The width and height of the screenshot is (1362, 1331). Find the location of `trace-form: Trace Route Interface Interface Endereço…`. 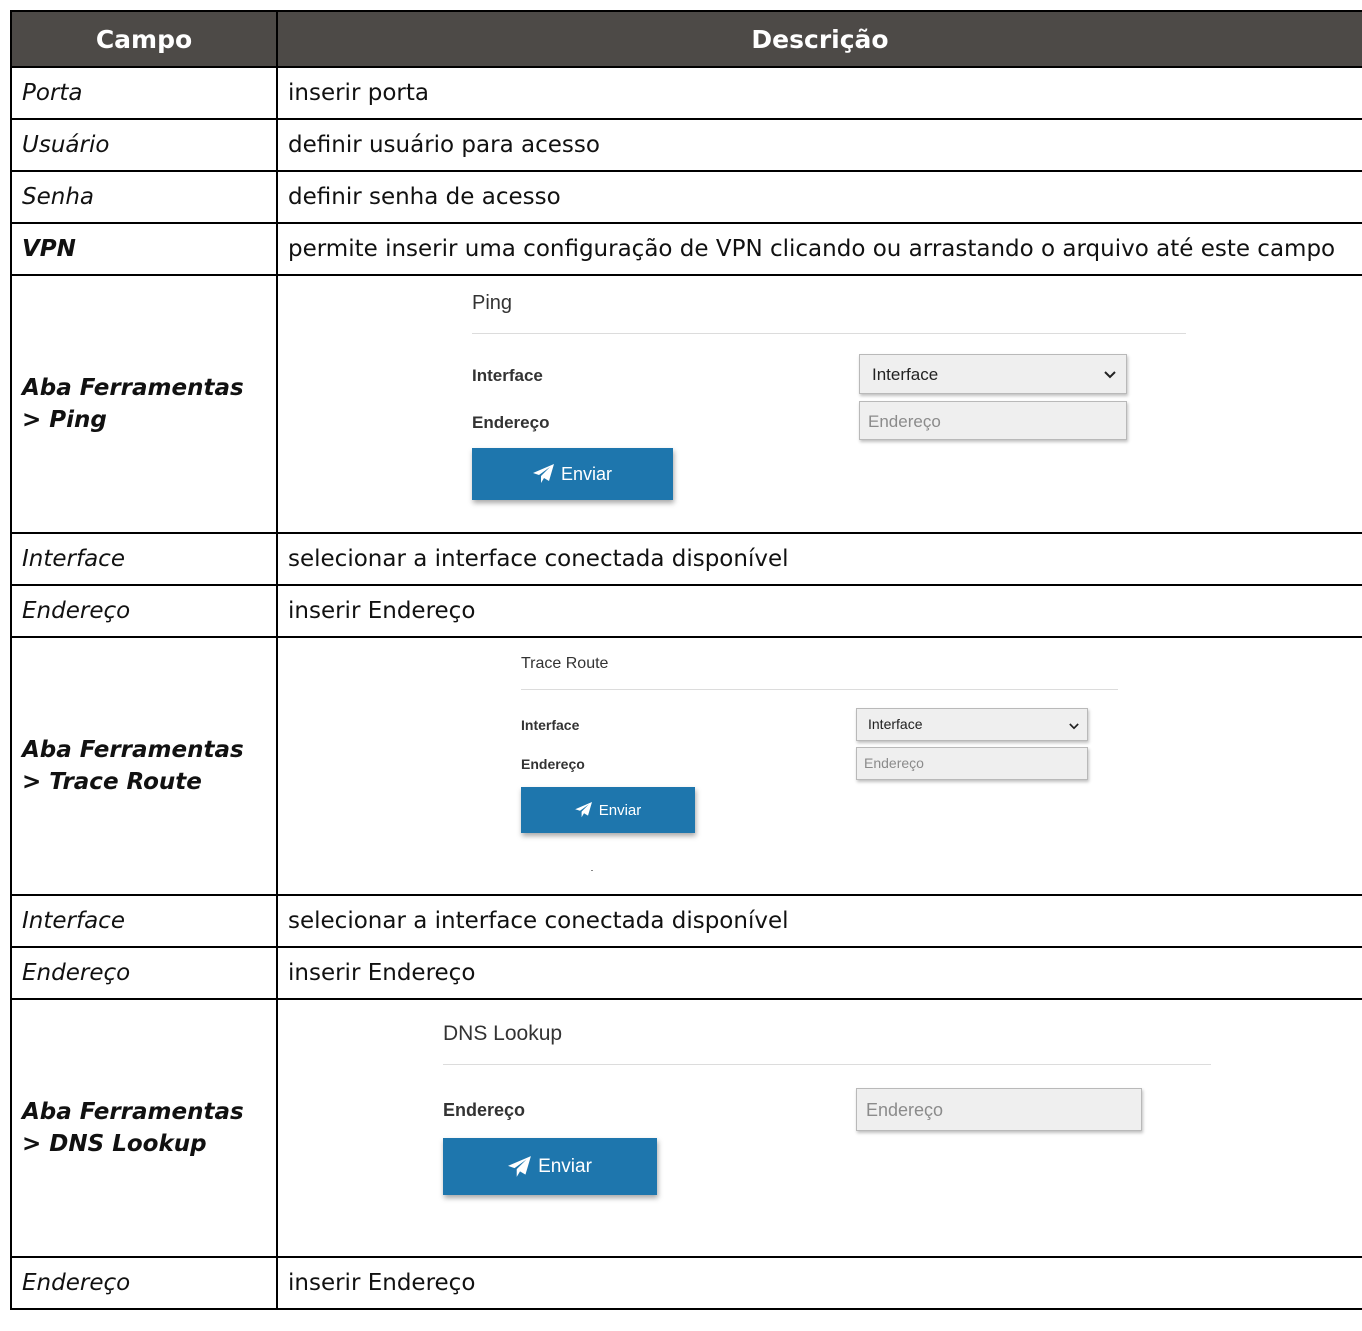

trace-form: Trace Route Interface Interface Endereço… is located at coordinates (821, 766).